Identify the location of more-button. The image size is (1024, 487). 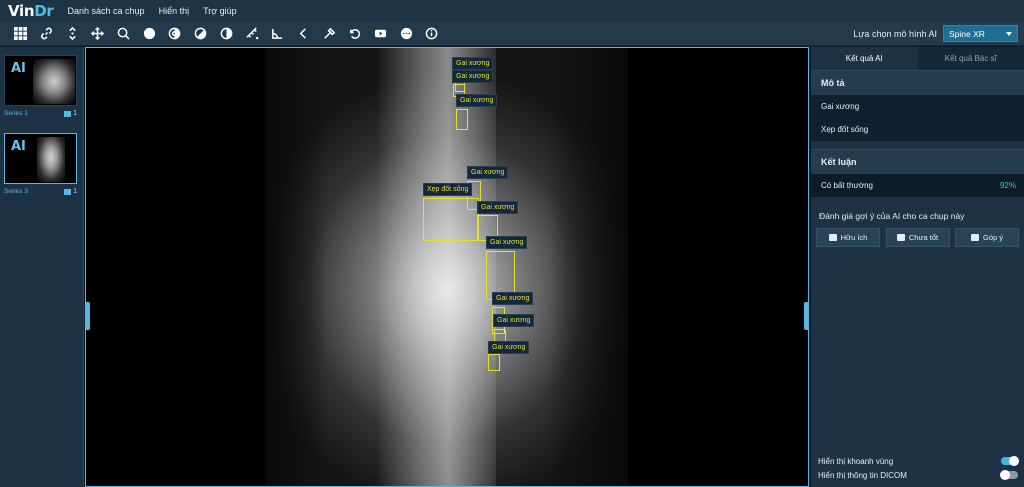
(406, 34).